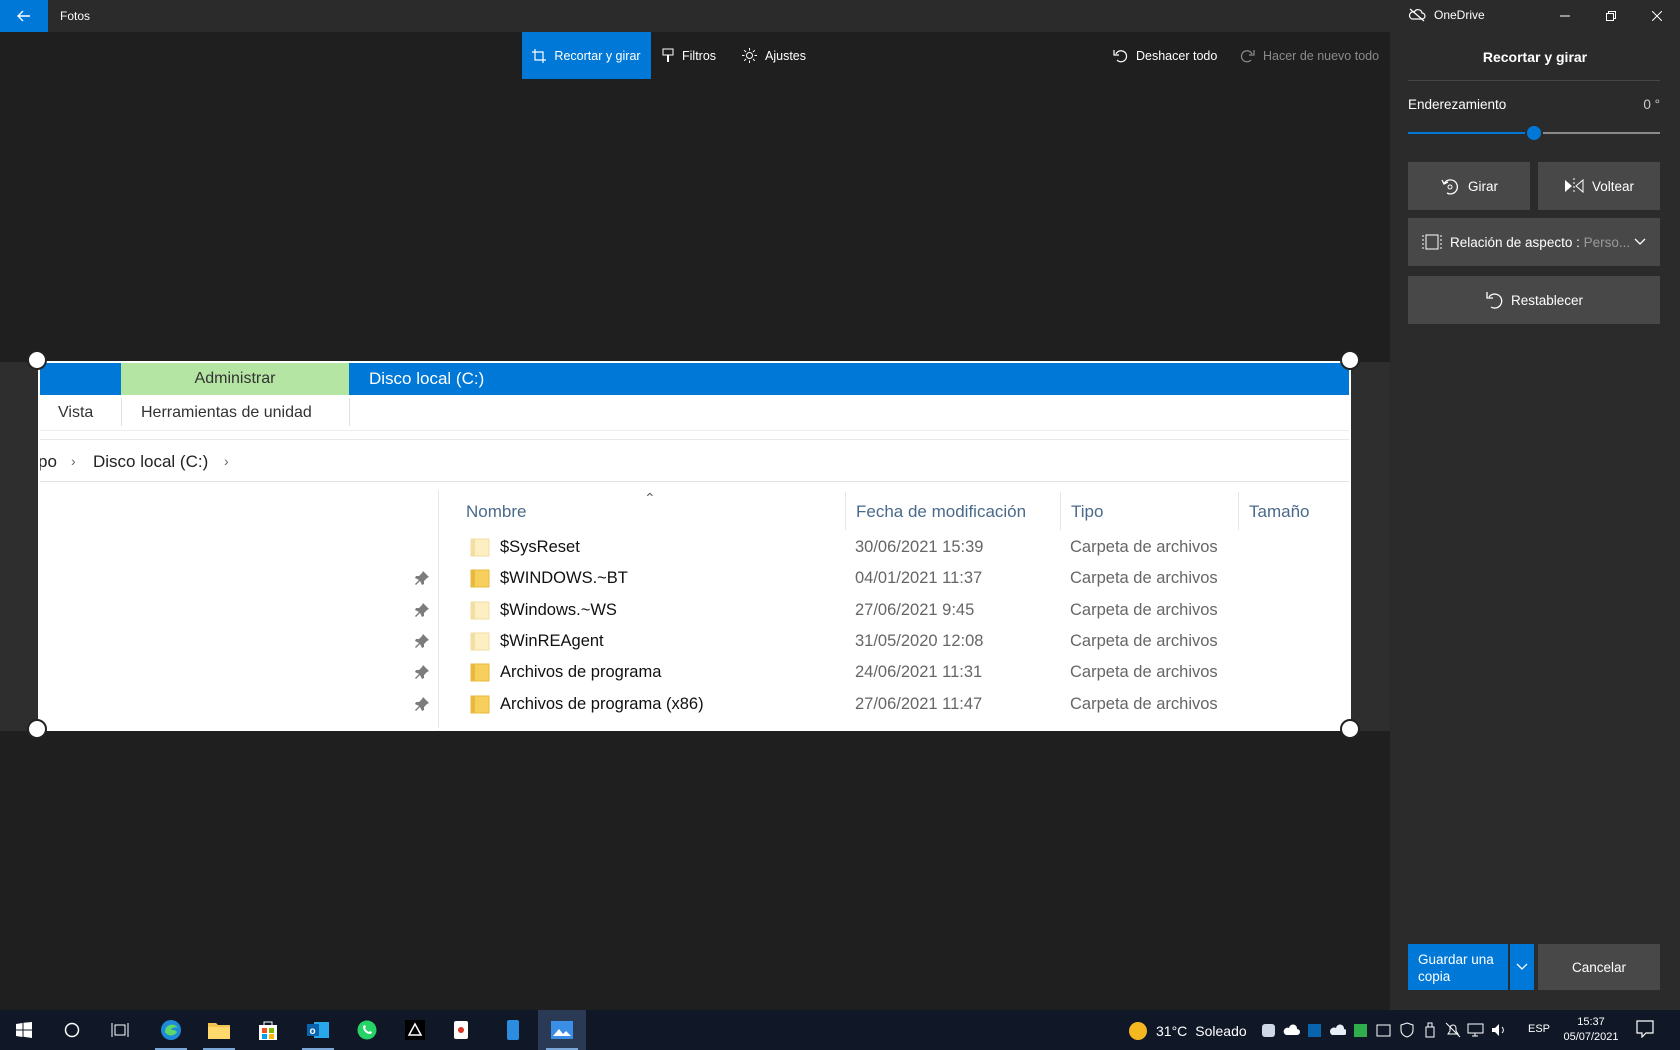 This screenshot has height=1050, width=1680. Describe the element at coordinates (1483, 186) in the screenshot. I see `rotate-label: Girar` at that location.